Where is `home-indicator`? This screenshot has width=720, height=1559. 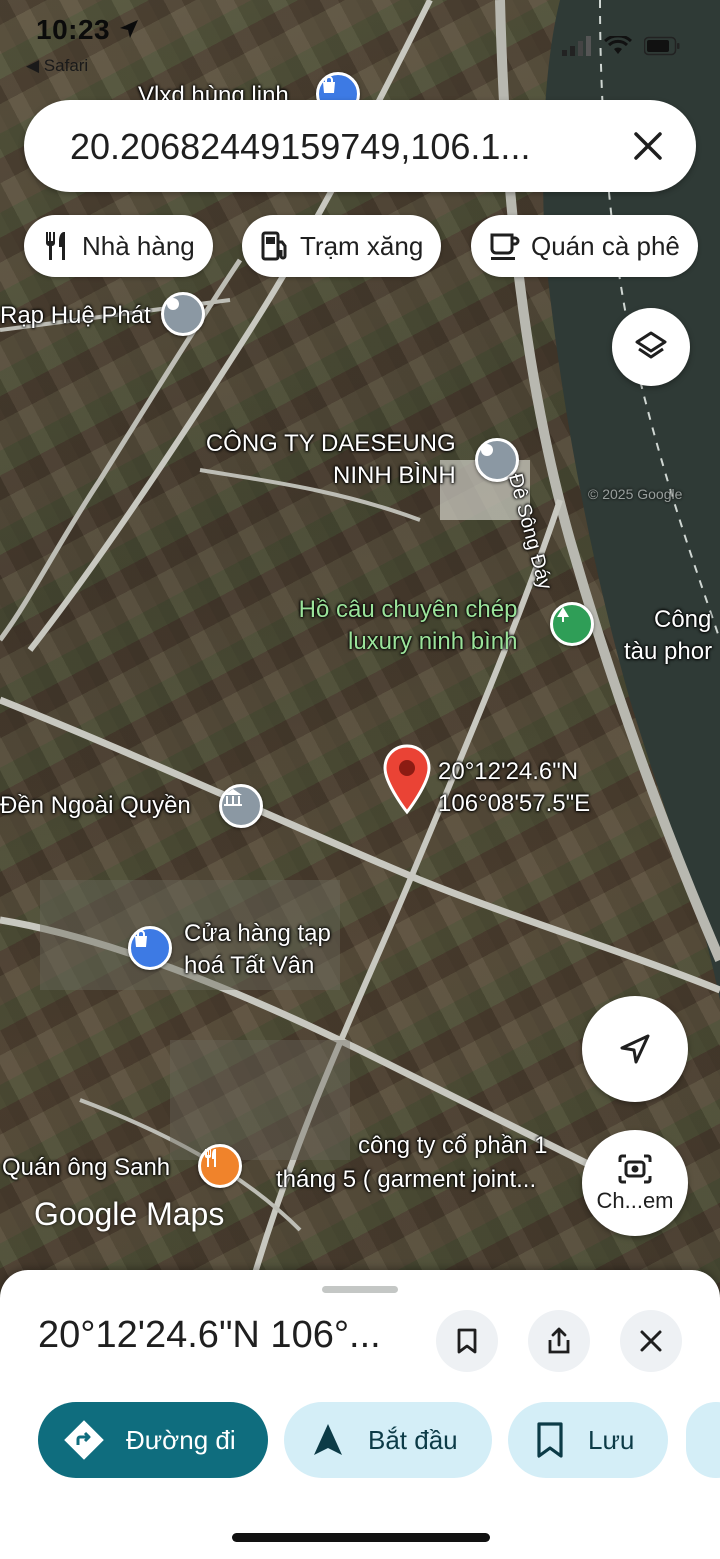 home-indicator is located at coordinates (361, 1537).